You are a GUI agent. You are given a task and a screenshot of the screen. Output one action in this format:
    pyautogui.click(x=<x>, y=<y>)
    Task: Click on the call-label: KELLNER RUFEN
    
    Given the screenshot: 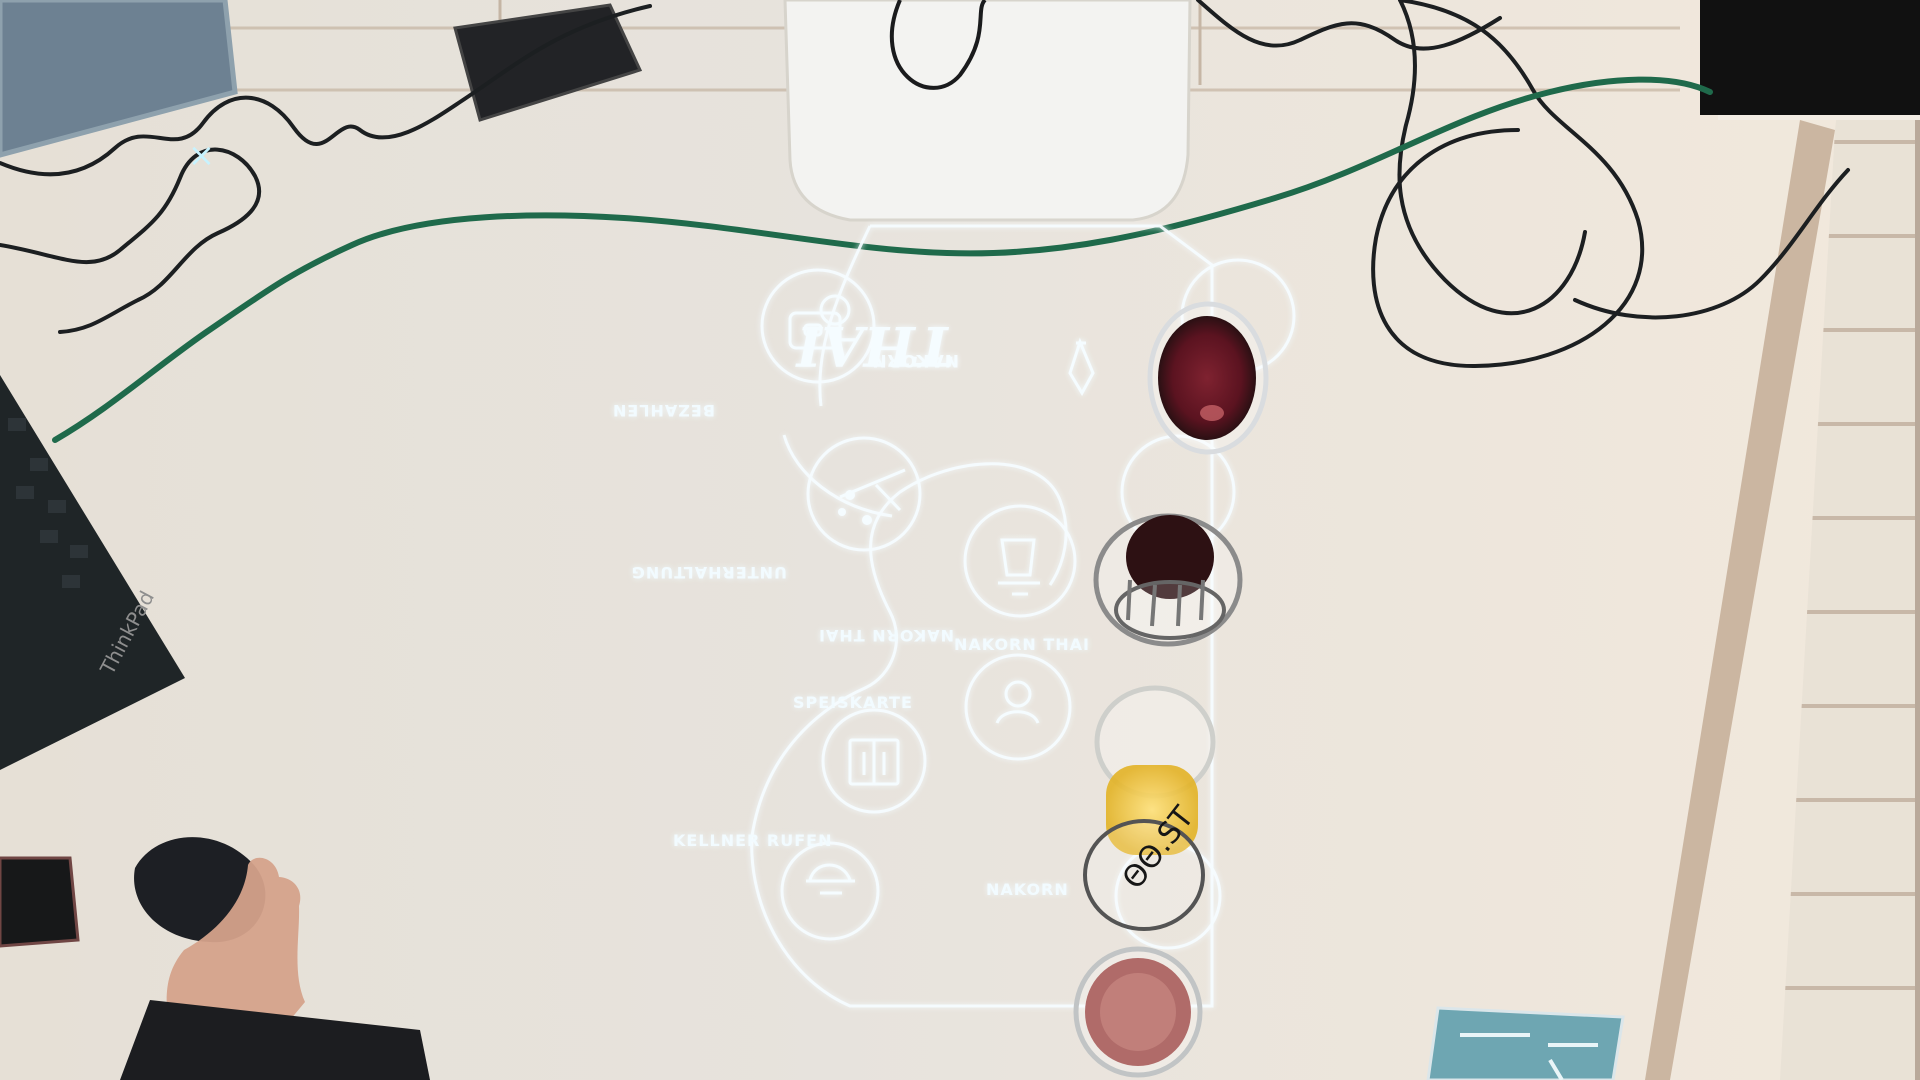 What is the action you would take?
    pyautogui.click(x=753, y=840)
    